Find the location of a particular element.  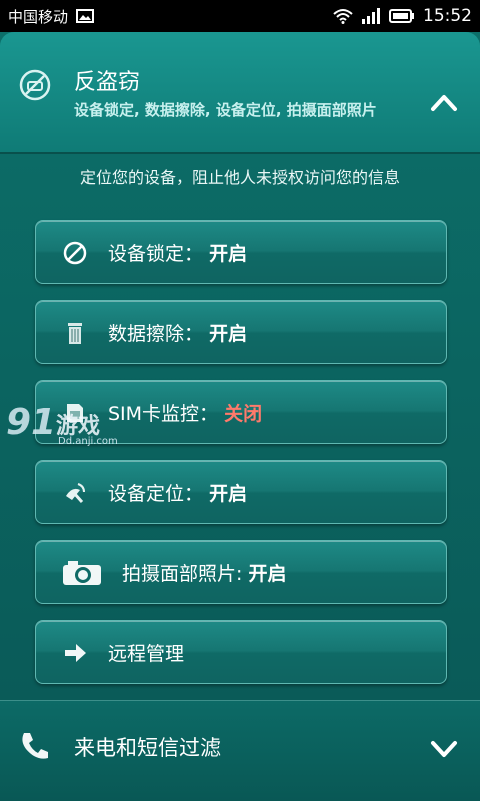

data-wipe-value: 开启 is located at coordinates (228, 333).